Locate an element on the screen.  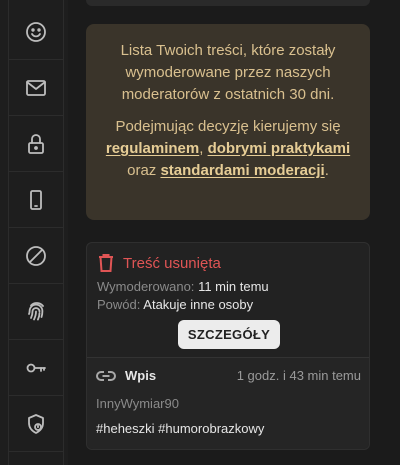
reason-key: Powód: is located at coordinates (119, 304).